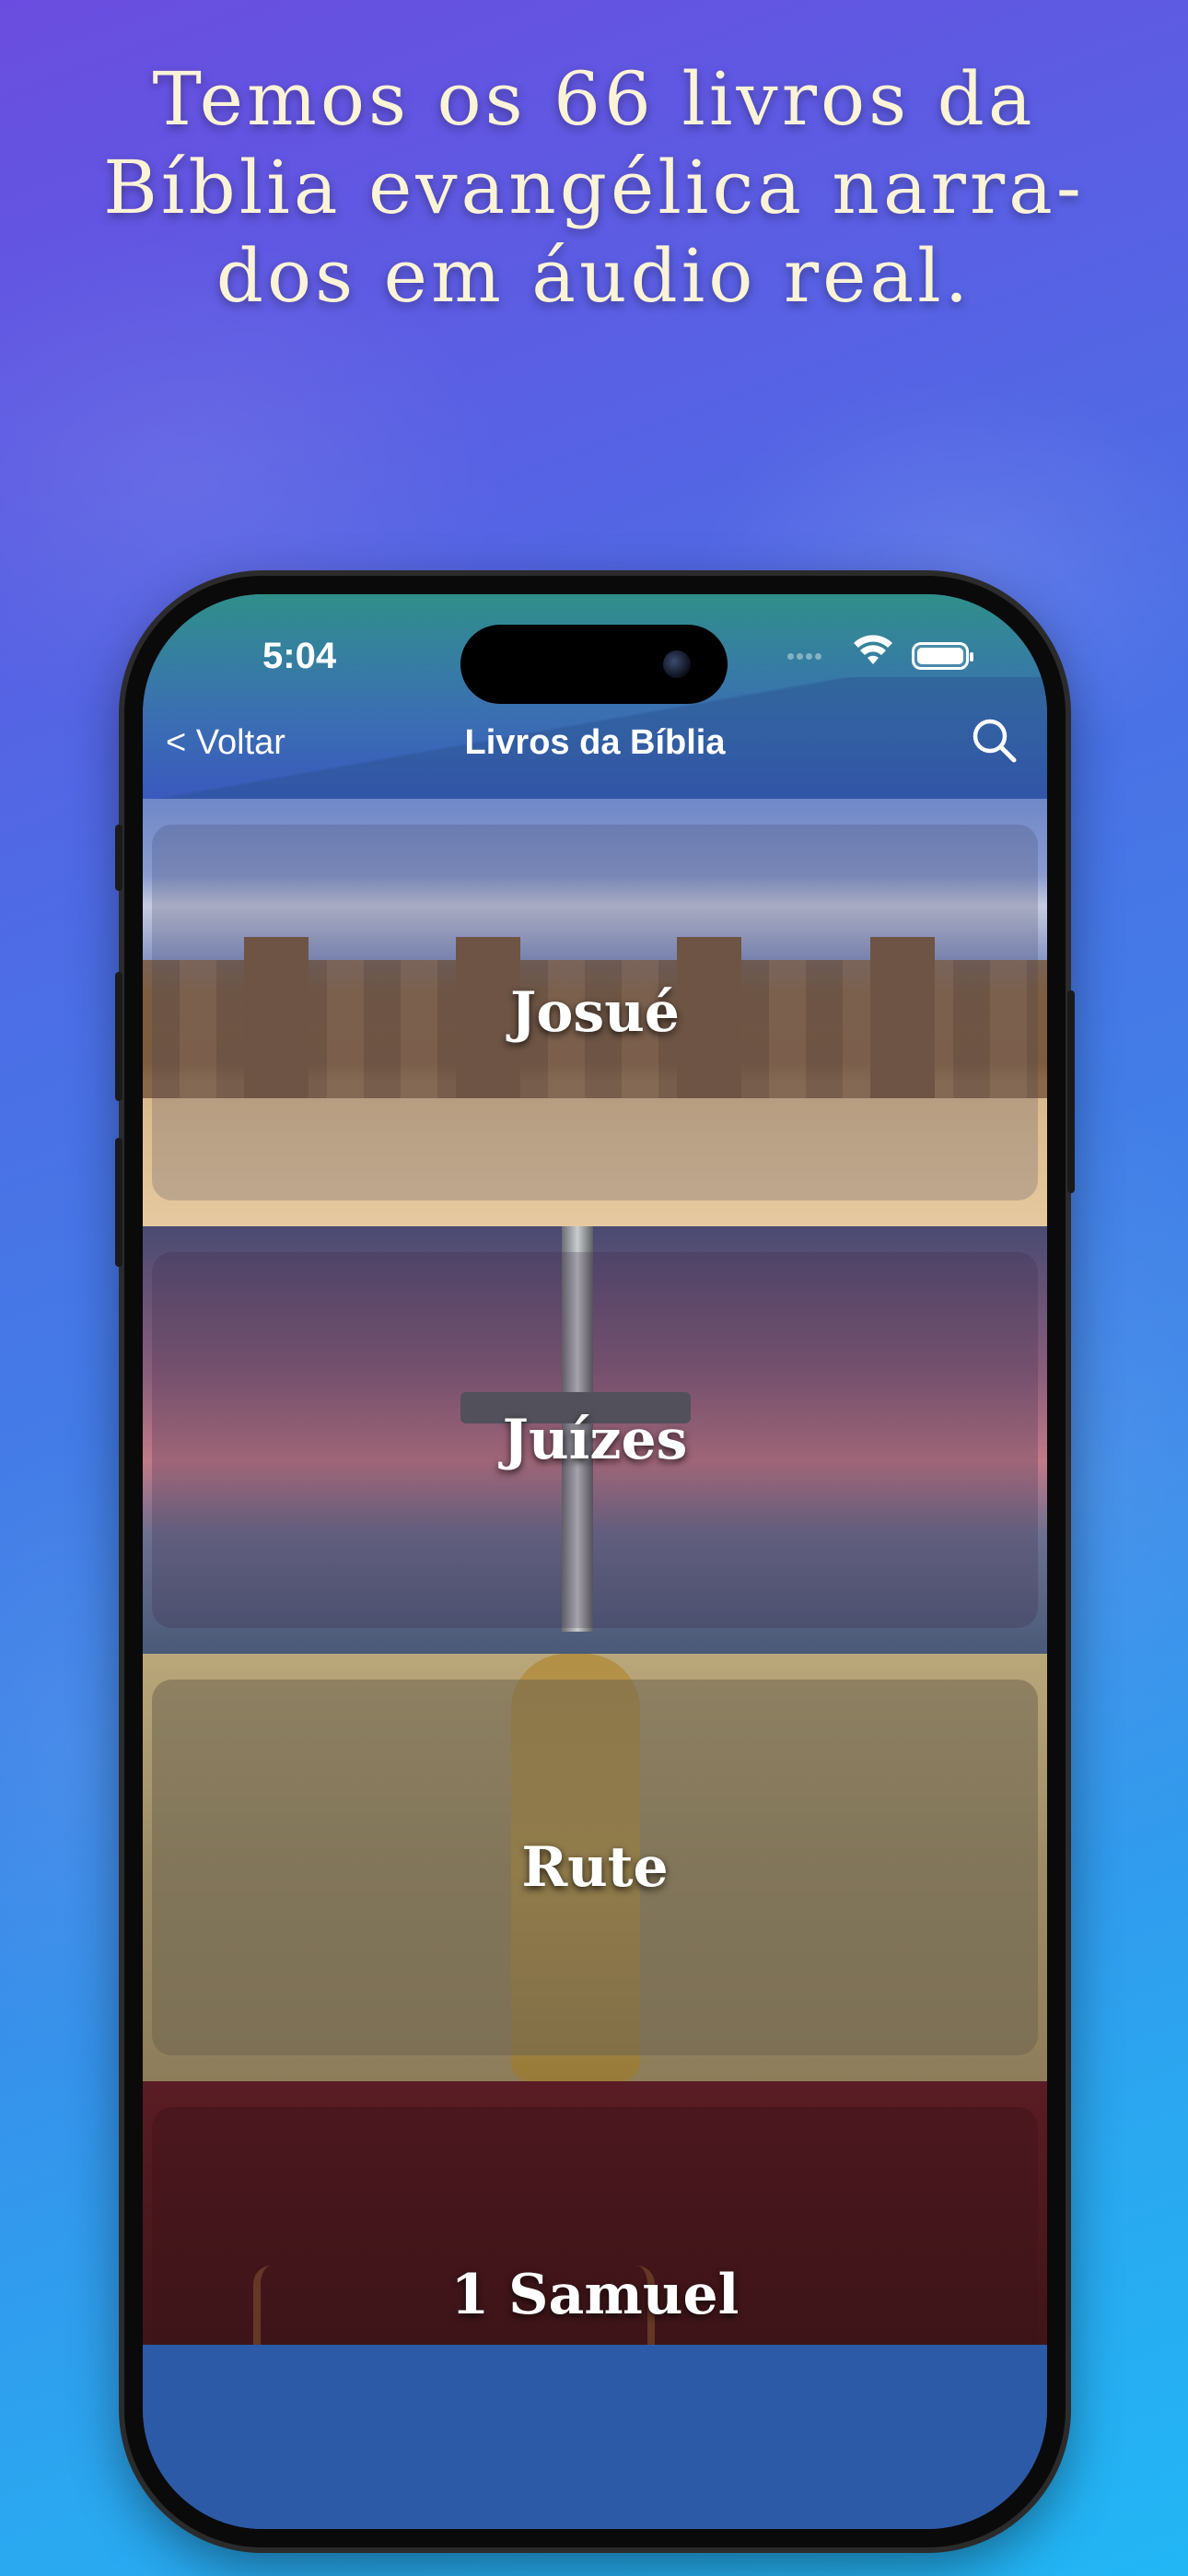  I want to click on list-item-josue: Josué, so click(595, 1012).